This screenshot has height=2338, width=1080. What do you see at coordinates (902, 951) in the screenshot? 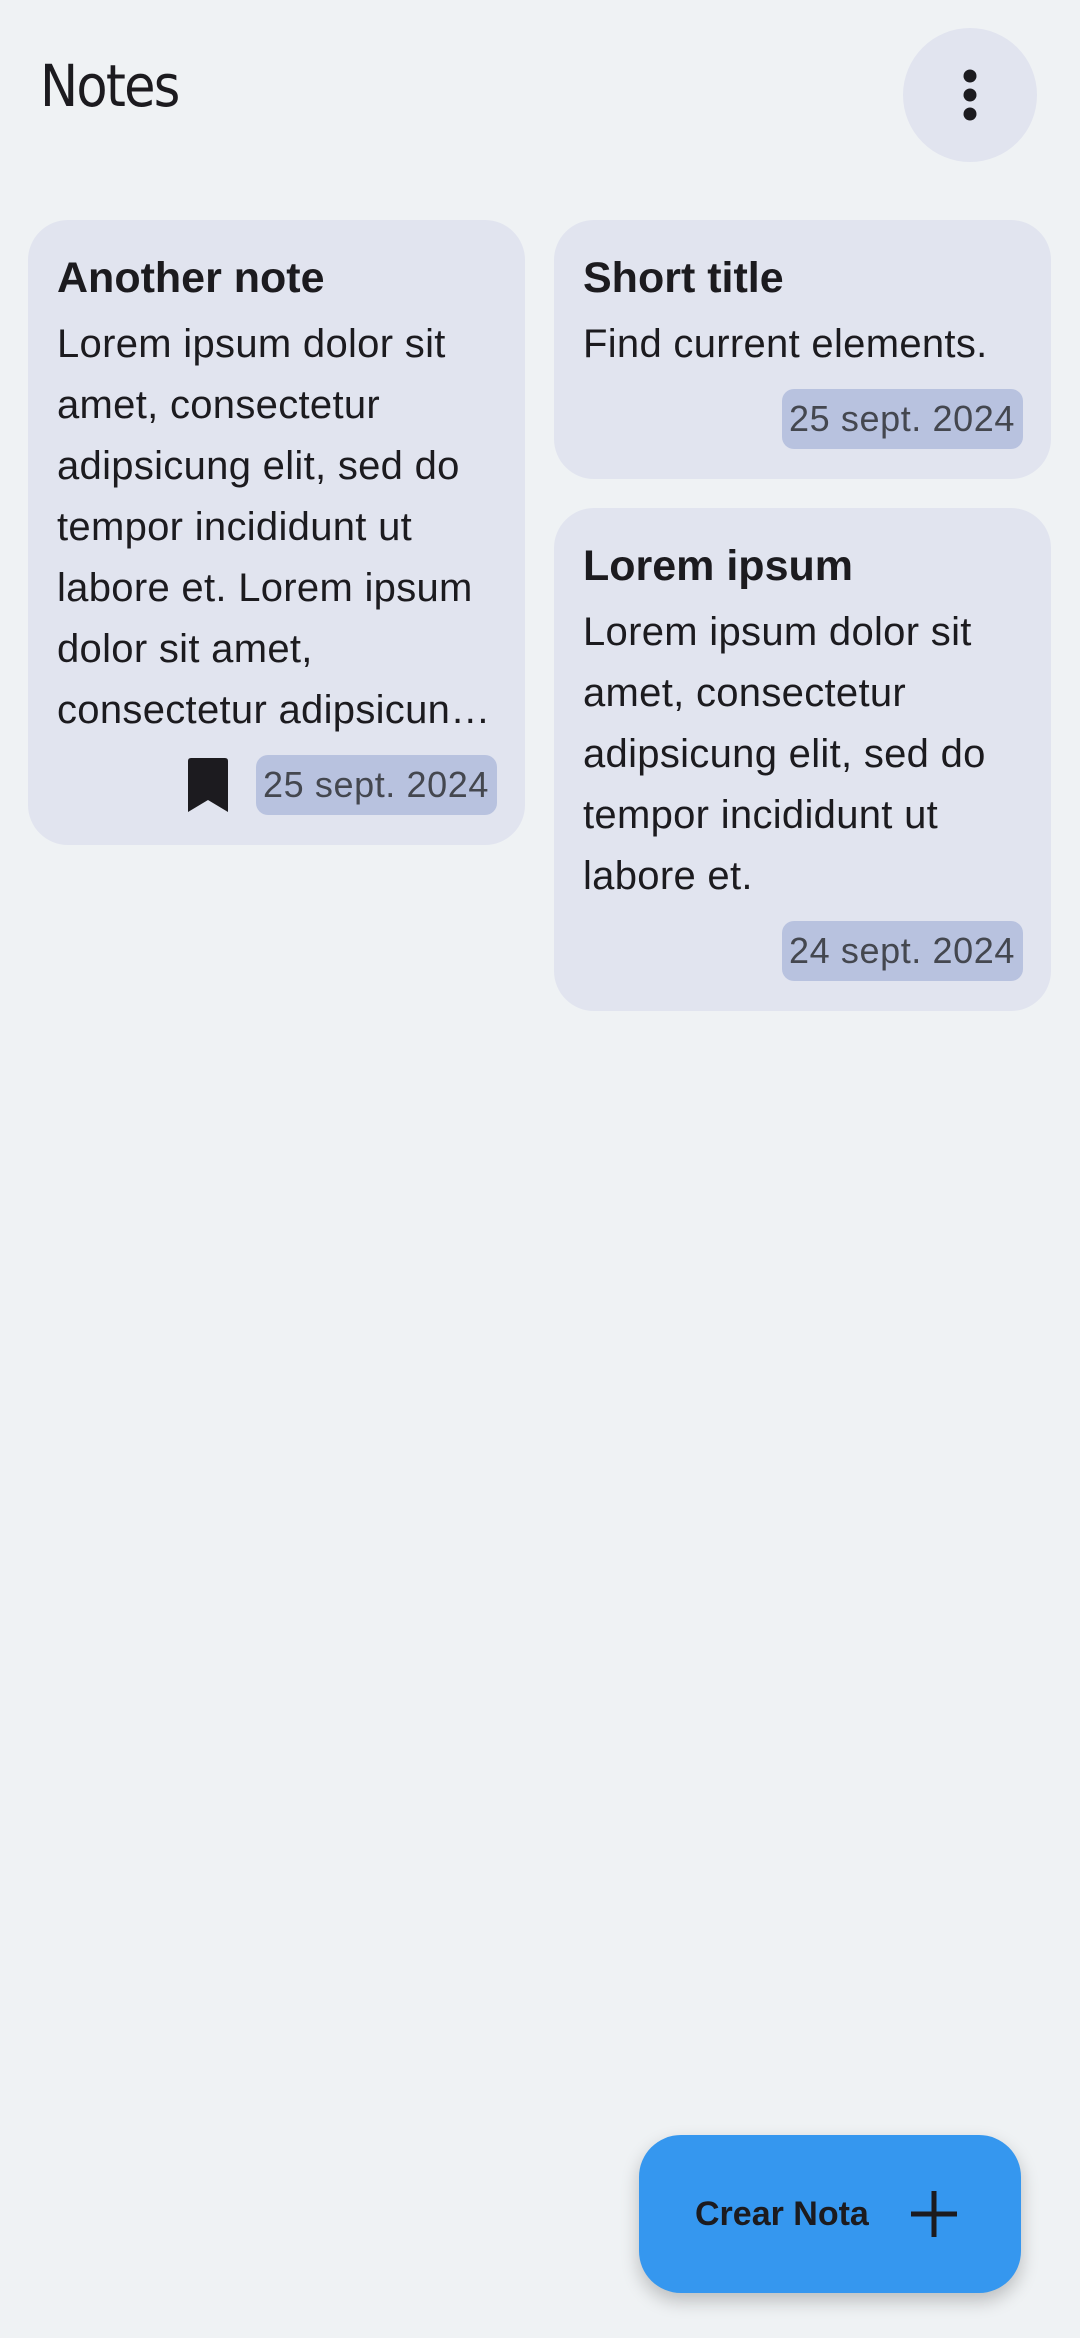
I see `note-date: 24 sept. 2024` at bounding box center [902, 951].